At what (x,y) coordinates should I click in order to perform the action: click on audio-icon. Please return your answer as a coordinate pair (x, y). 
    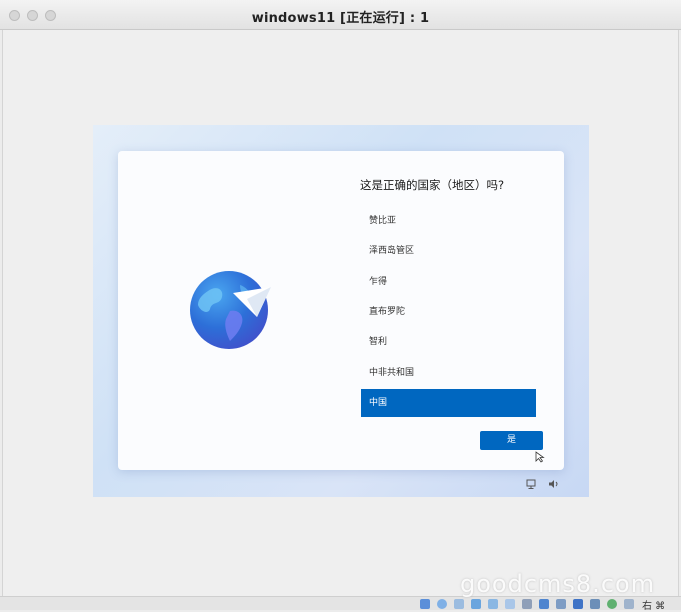
    Looking at the image, I should click on (459, 604).